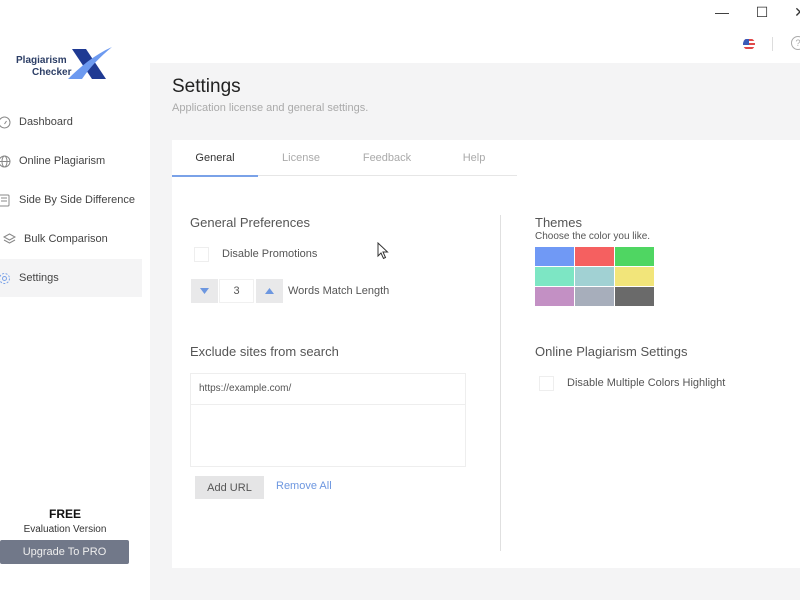 The image size is (800, 600). What do you see at coordinates (229, 487) in the screenshot?
I see `add-url-button: Add URL` at bounding box center [229, 487].